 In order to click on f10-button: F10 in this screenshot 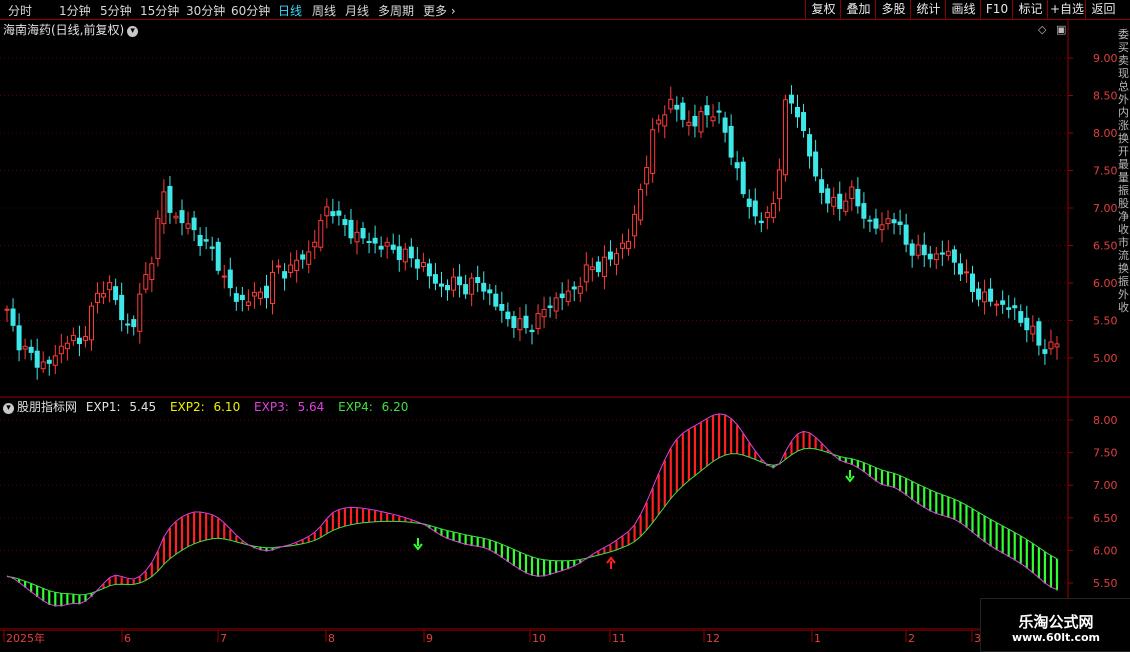, I will do `click(996, 9)`.